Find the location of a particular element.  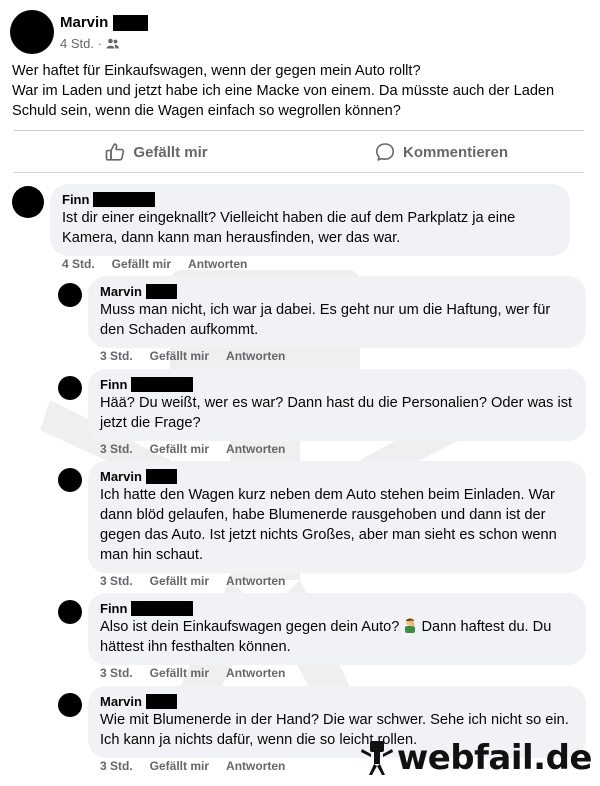

webfail-watermark: webfail.de is located at coordinates (476, 758).